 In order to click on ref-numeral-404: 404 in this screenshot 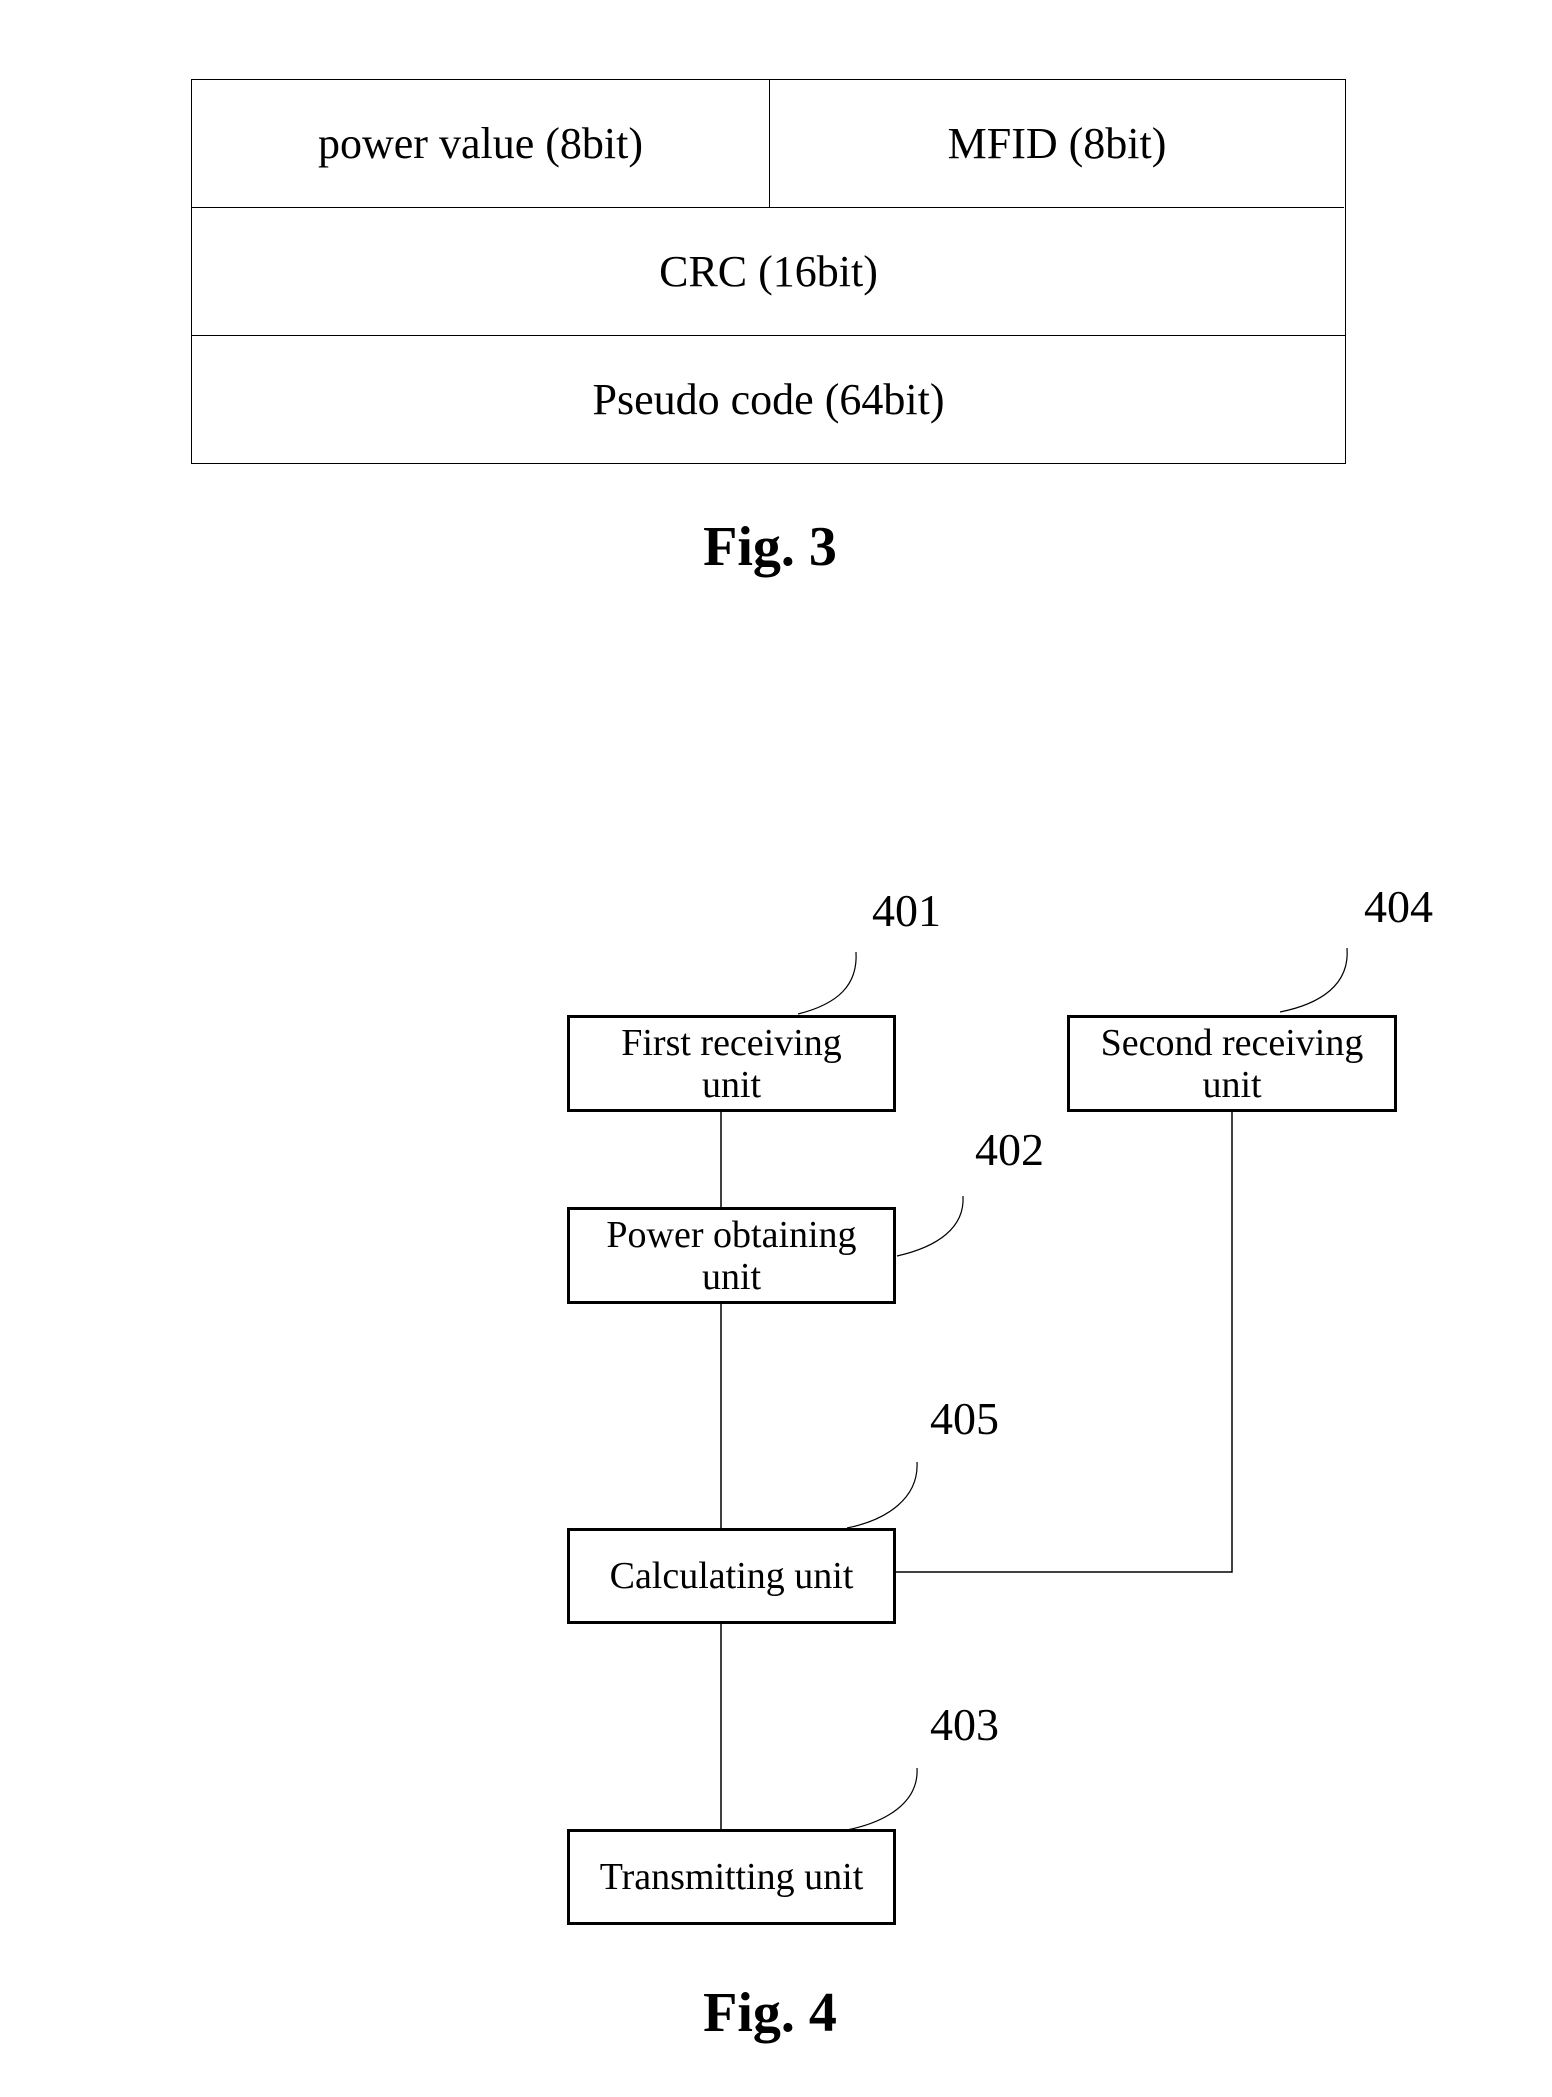, I will do `click(1398, 906)`.